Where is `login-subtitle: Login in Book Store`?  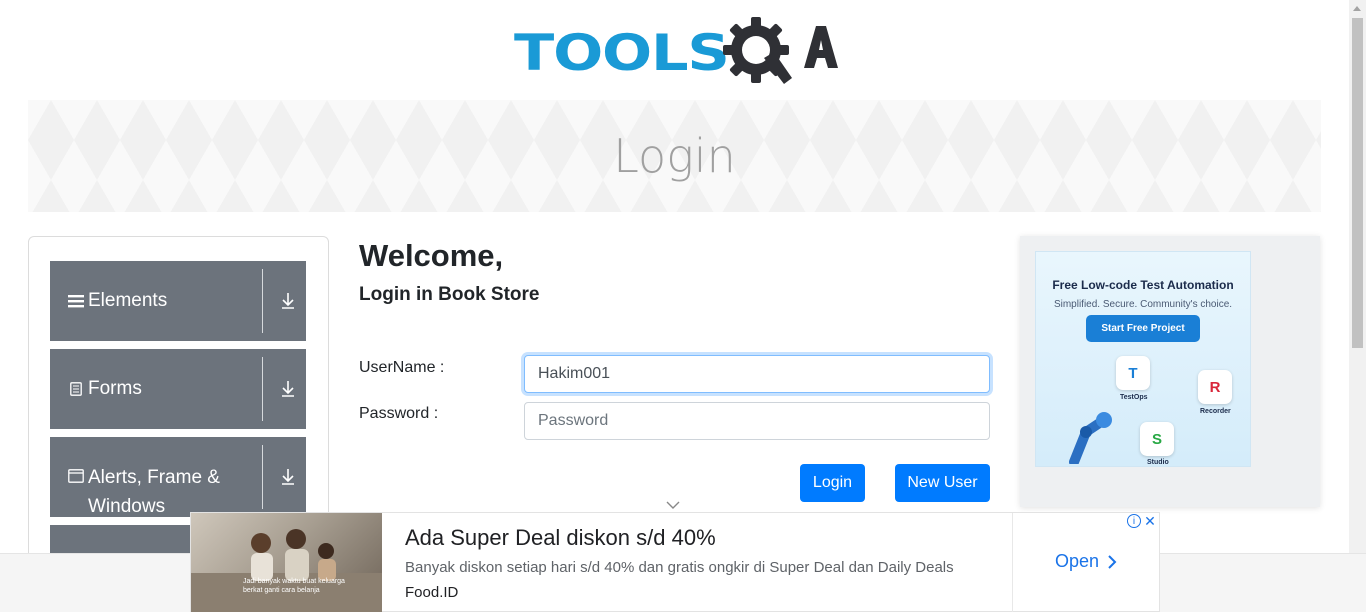
login-subtitle: Login in Book Store is located at coordinates (449, 294).